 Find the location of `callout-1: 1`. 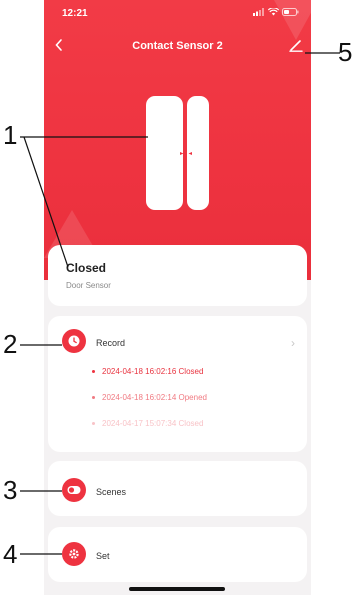

callout-1: 1 is located at coordinates (10, 135).